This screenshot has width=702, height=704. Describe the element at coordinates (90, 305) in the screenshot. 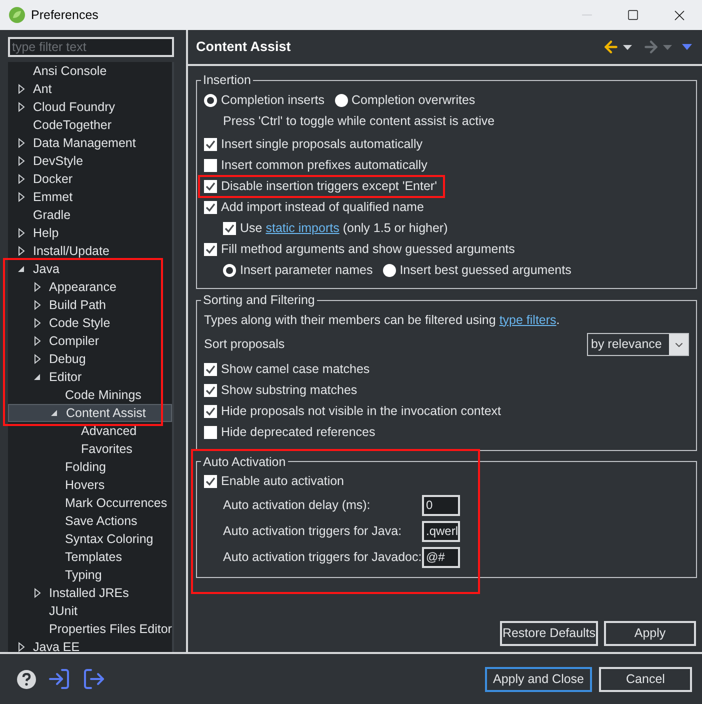

I see `tree-item: Build Path` at that location.